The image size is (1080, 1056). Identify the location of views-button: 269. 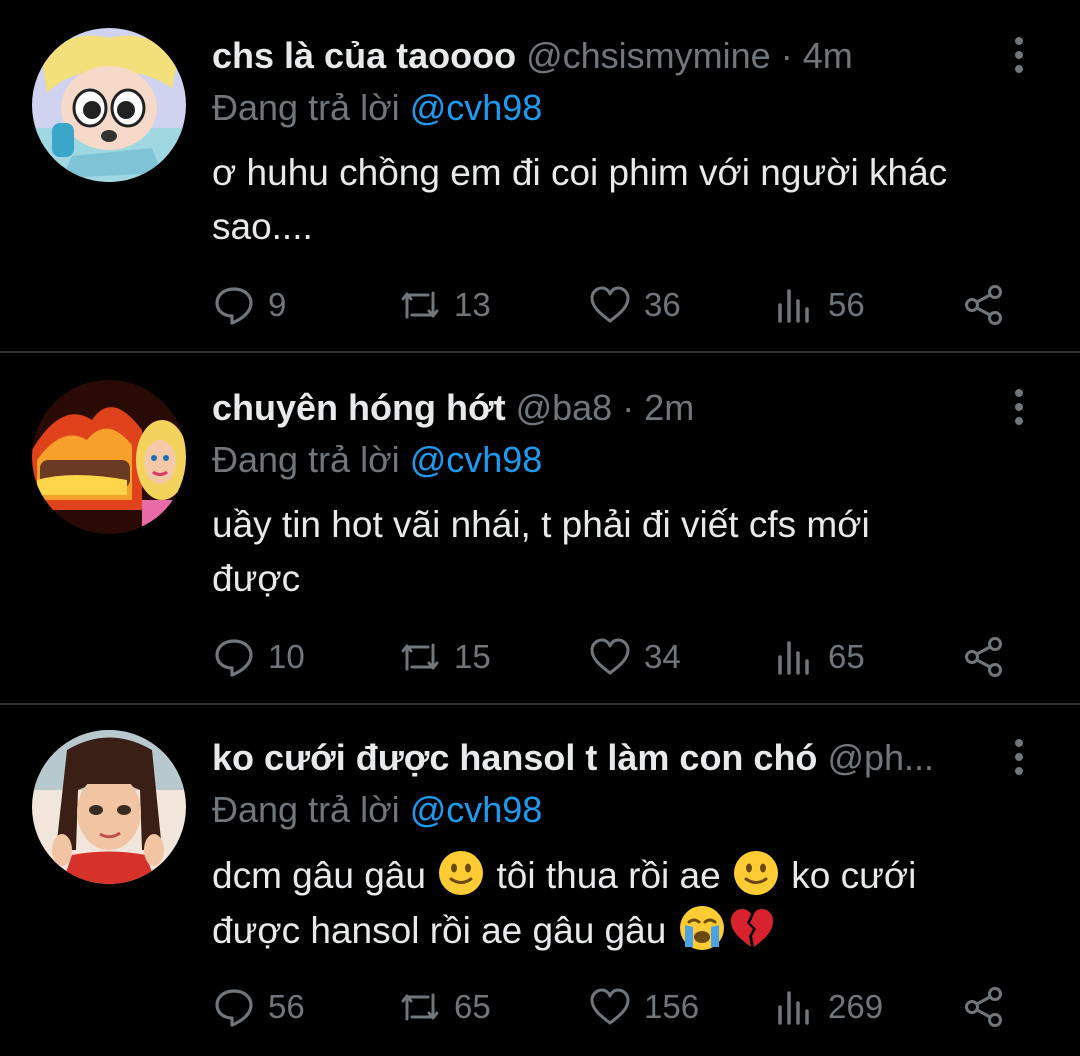
(827, 1007).